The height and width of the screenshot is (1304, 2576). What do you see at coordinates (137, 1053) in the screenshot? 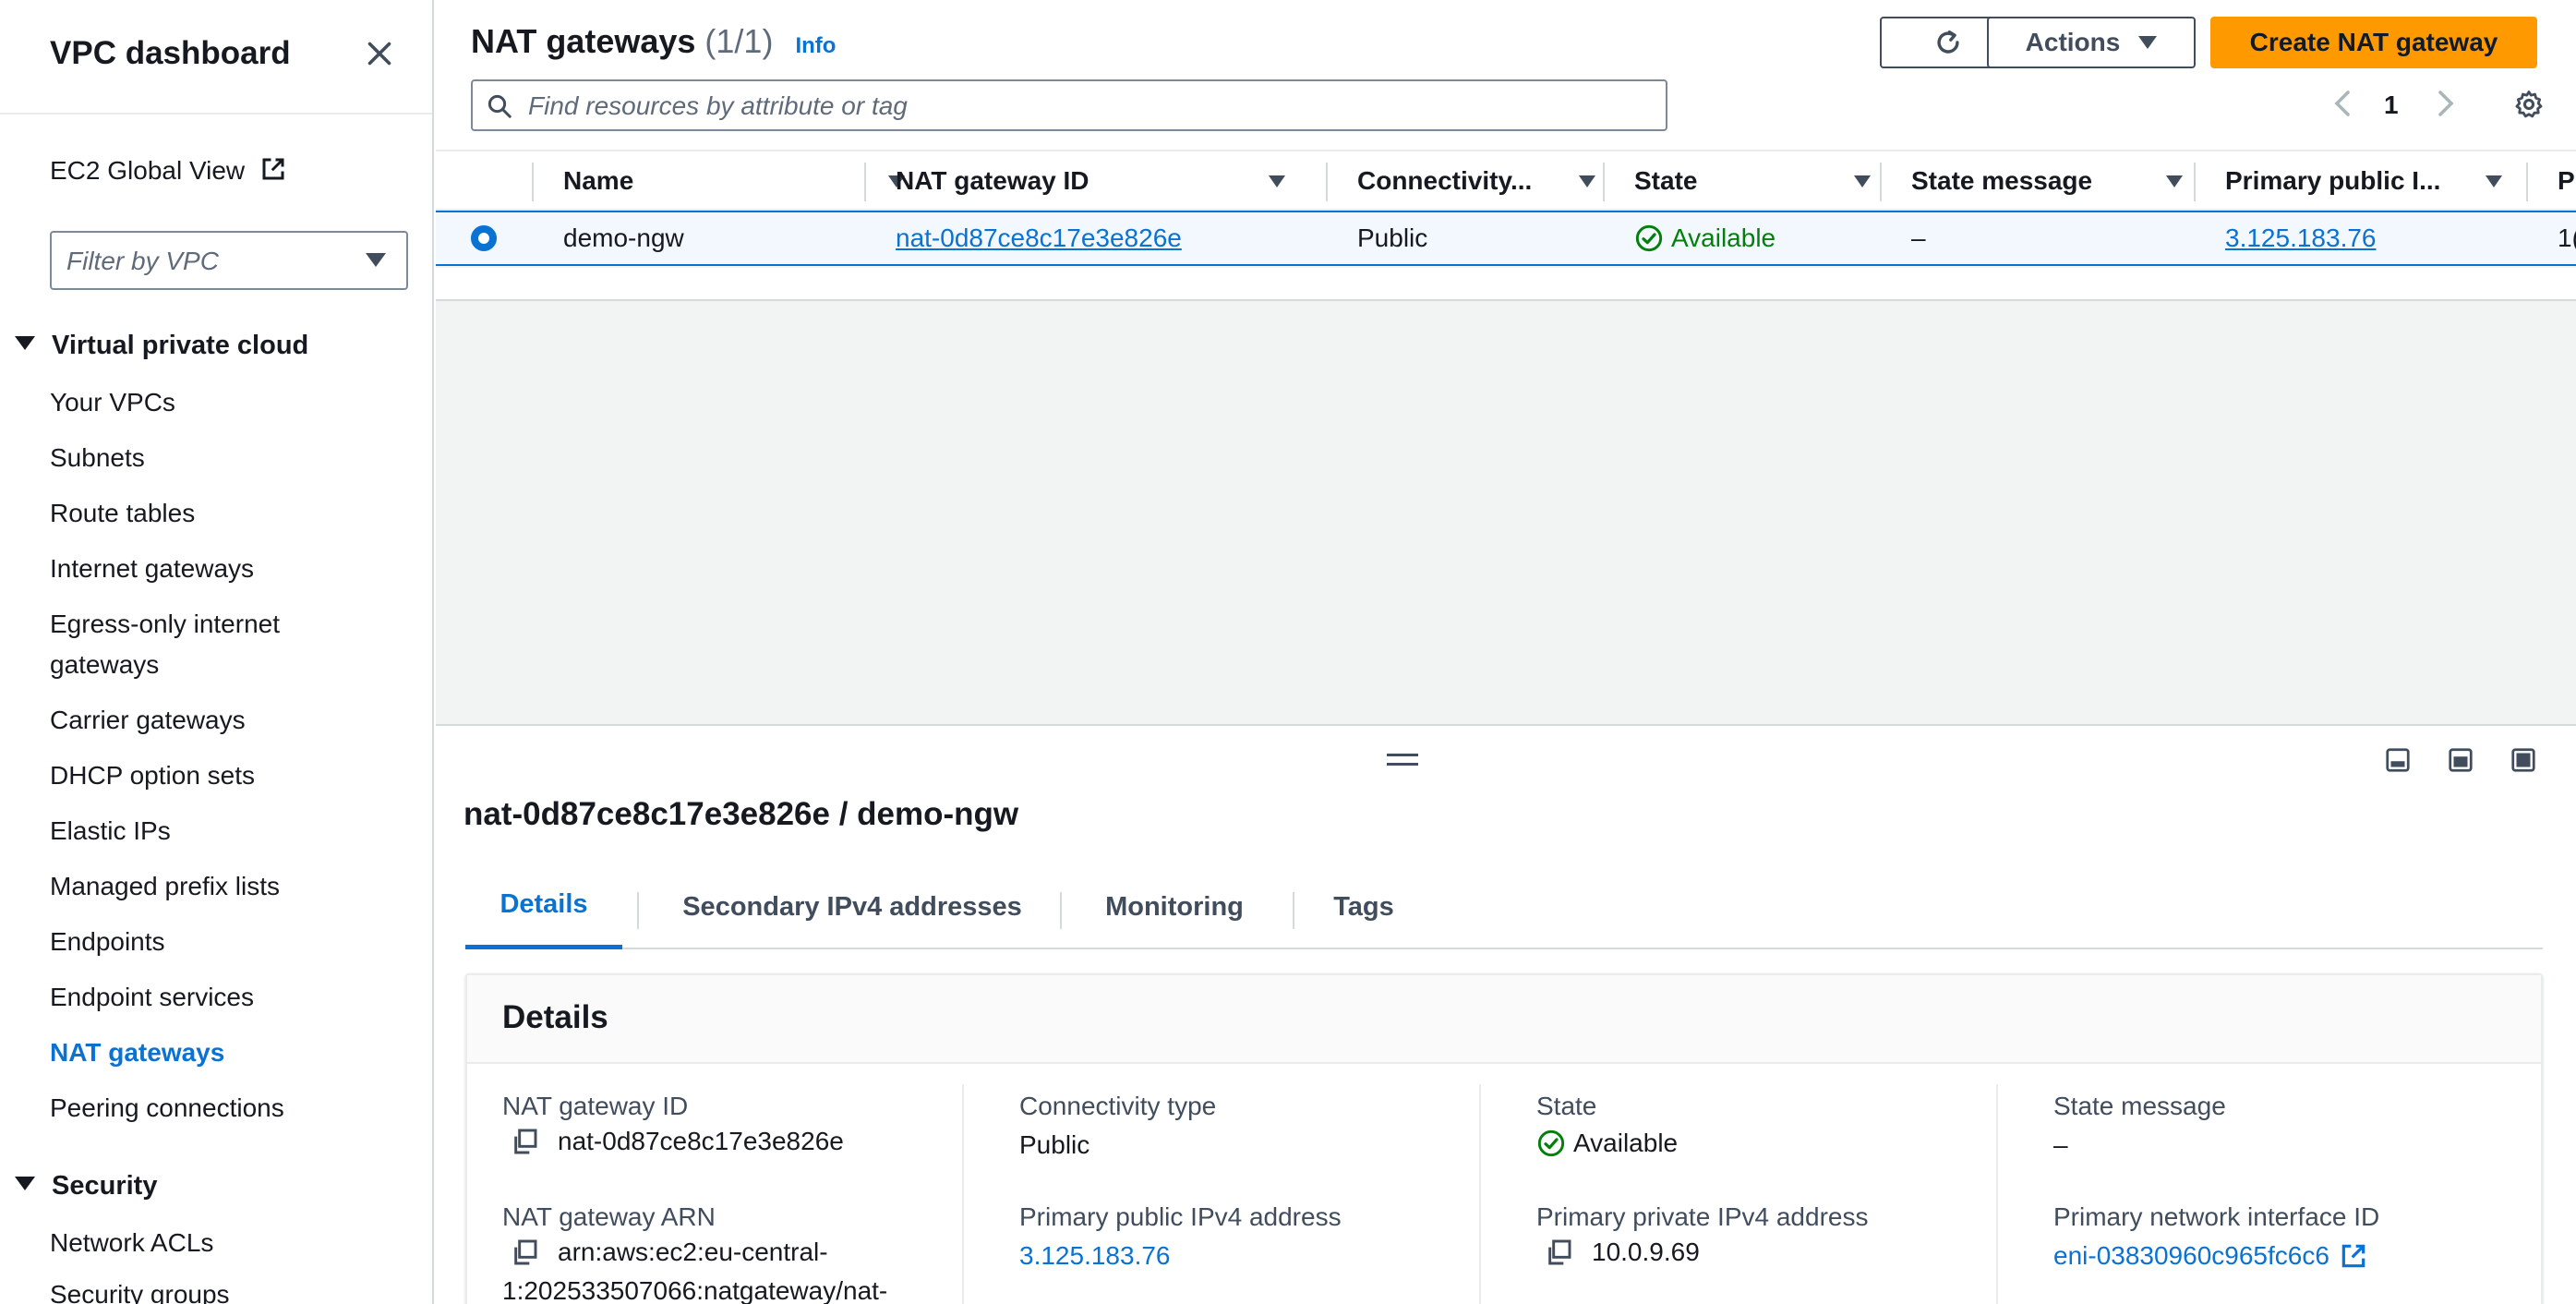
I see `sidebar-item-nat-gateways: NAT gateways` at bounding box center [137, 1053].